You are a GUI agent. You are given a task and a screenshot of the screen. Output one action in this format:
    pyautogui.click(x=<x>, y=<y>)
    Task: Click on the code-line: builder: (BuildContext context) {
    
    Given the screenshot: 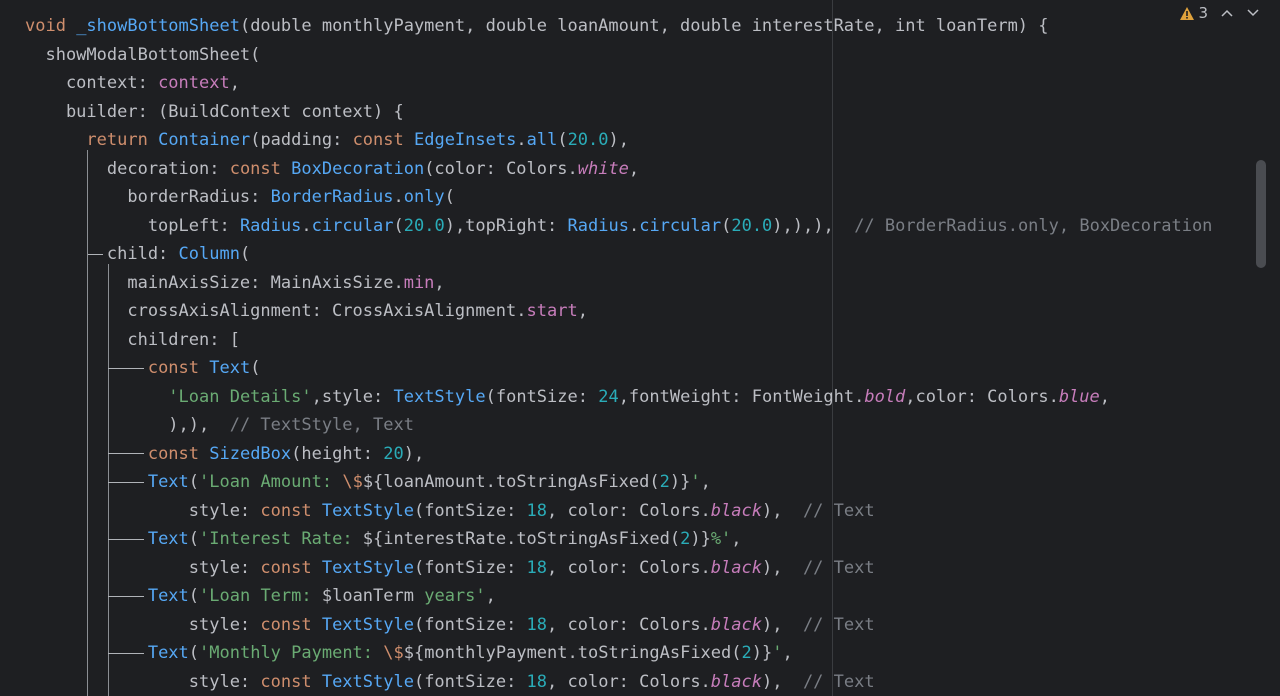 What is the action you would take?
    pyautogui.click(x=640, y=112)
    